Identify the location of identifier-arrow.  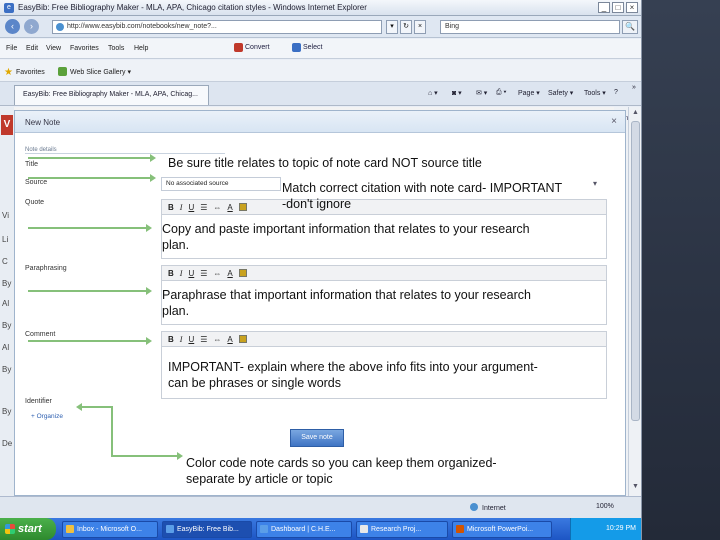
(94, 407).